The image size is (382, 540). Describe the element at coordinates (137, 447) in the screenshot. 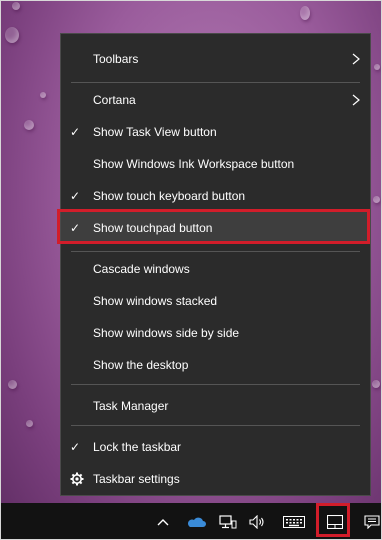

I see `menu-item-label: Lock the taskbar` at that location.